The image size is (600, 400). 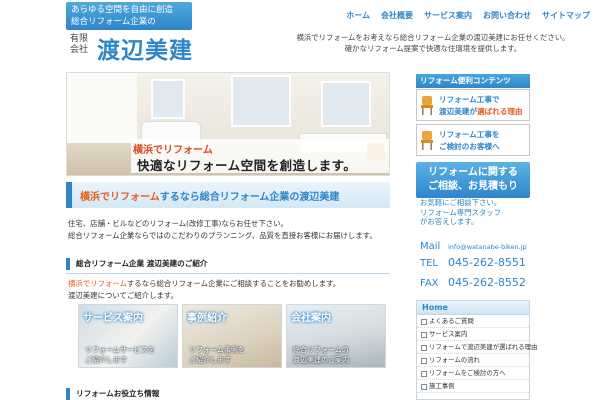 I want to click on contact-fax: FAX 045-262-8552, so click(x=473, y=280).